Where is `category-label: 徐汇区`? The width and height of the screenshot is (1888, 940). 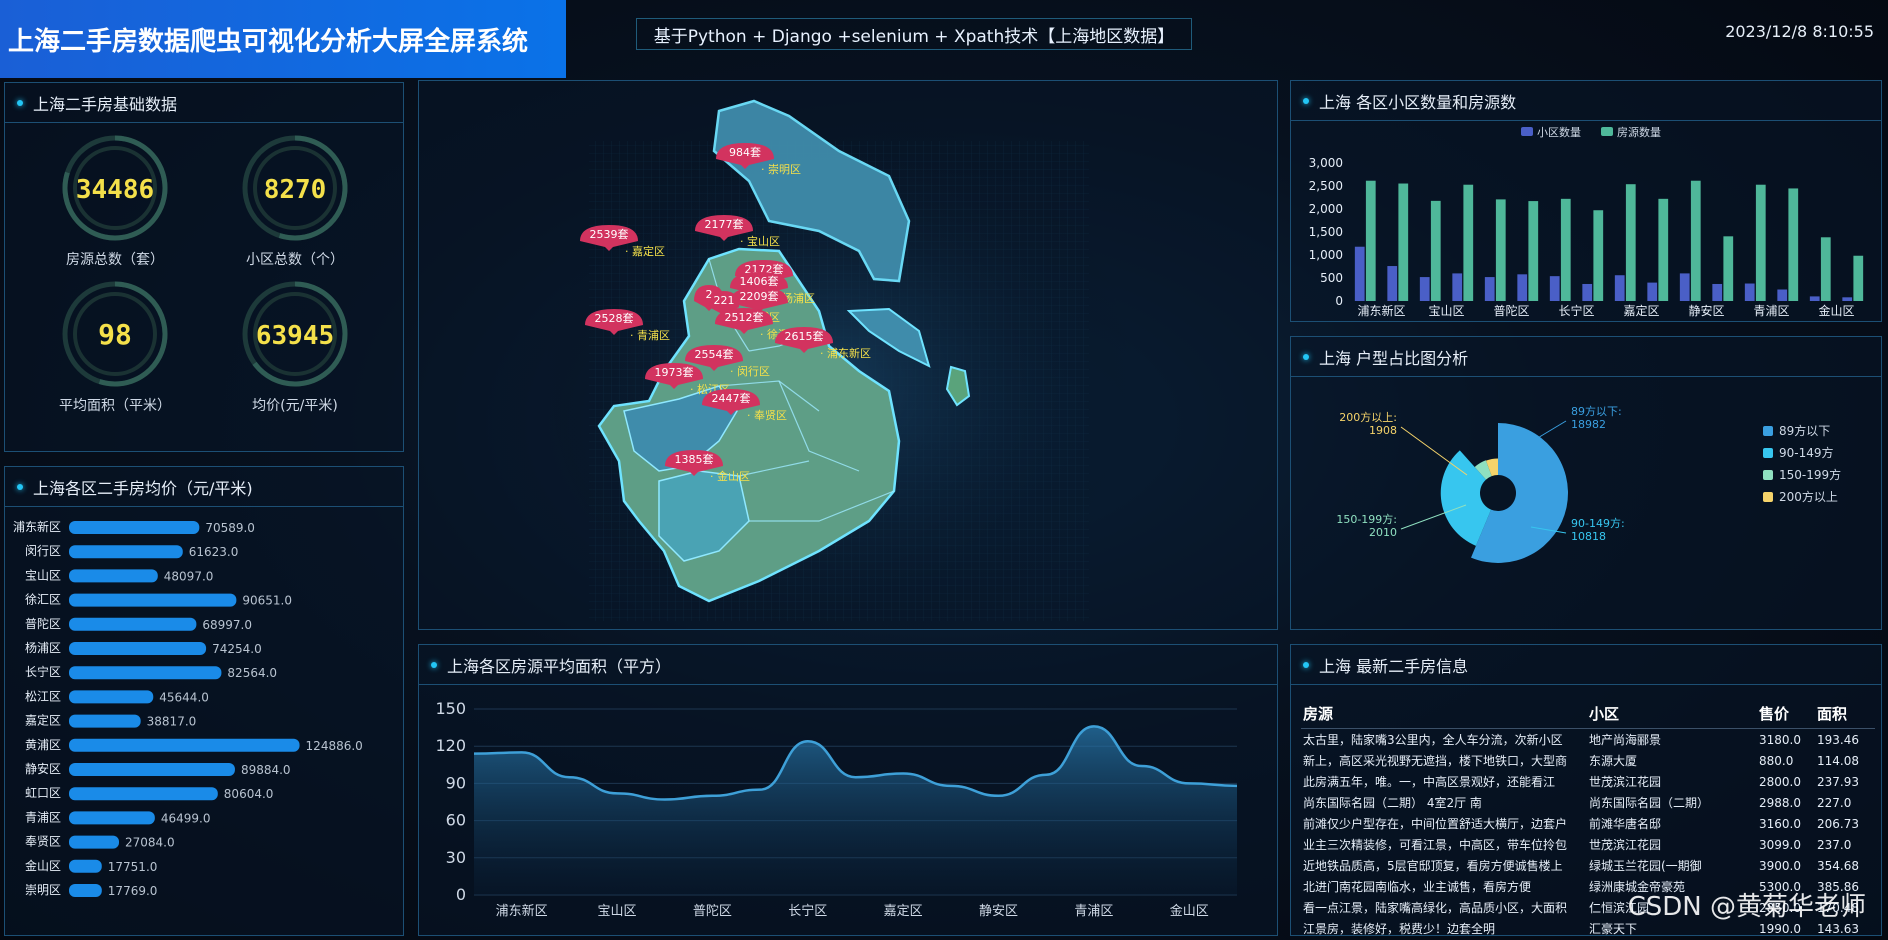
category-label: 徐汇区 is located at coordinates (43, 599).